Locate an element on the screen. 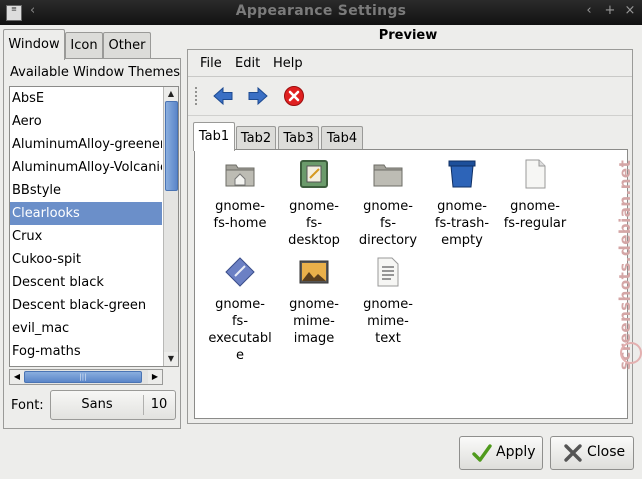 The height and width of the screenshot is (479, 642). maximize-button: + is located at coordinates (610, 10).